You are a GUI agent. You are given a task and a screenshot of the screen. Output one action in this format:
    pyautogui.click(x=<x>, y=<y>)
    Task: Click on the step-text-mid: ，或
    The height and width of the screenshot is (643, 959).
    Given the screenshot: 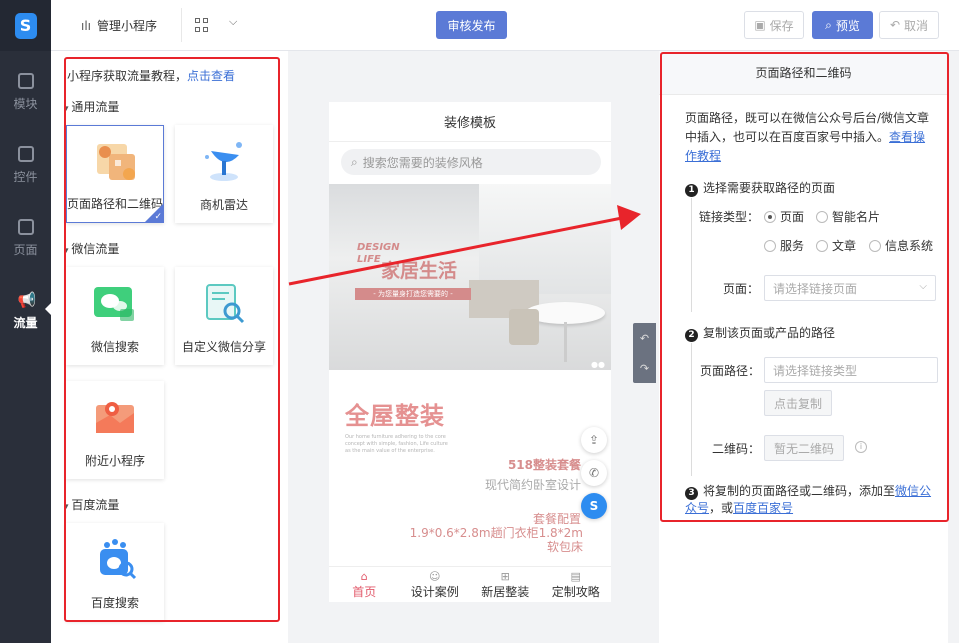 What is the action you would take?
    pyautogui.click(x=721, y=508)
    